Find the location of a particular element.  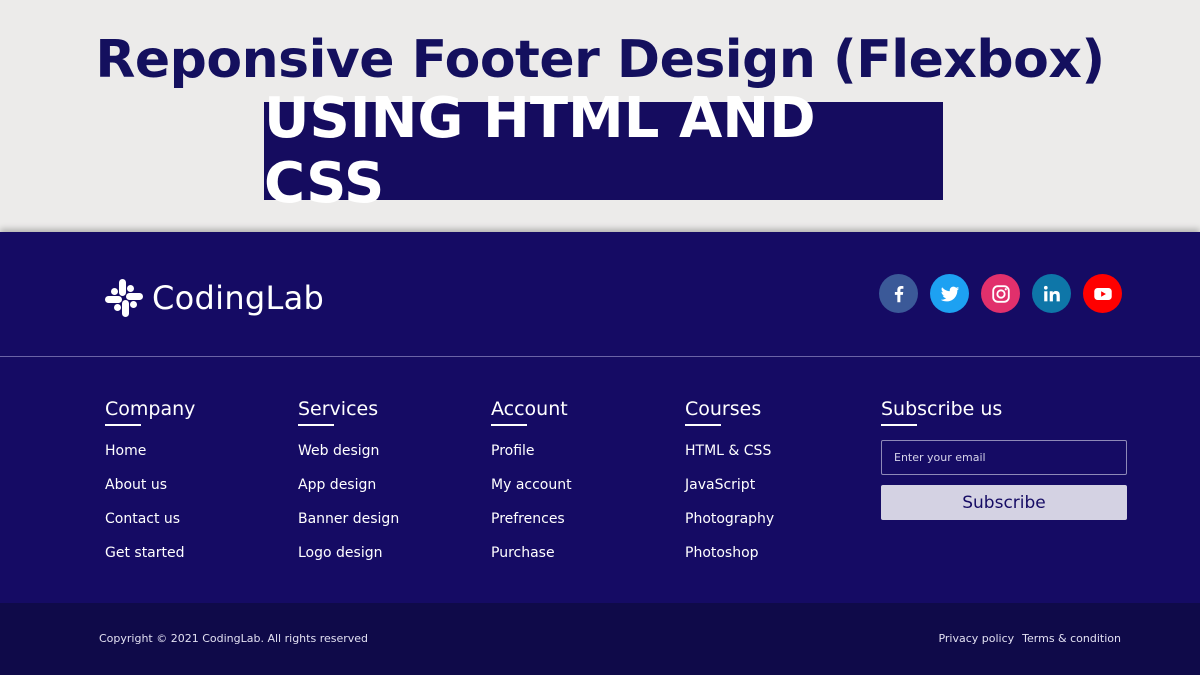

twitter-link is located at coordinates (949, 293).